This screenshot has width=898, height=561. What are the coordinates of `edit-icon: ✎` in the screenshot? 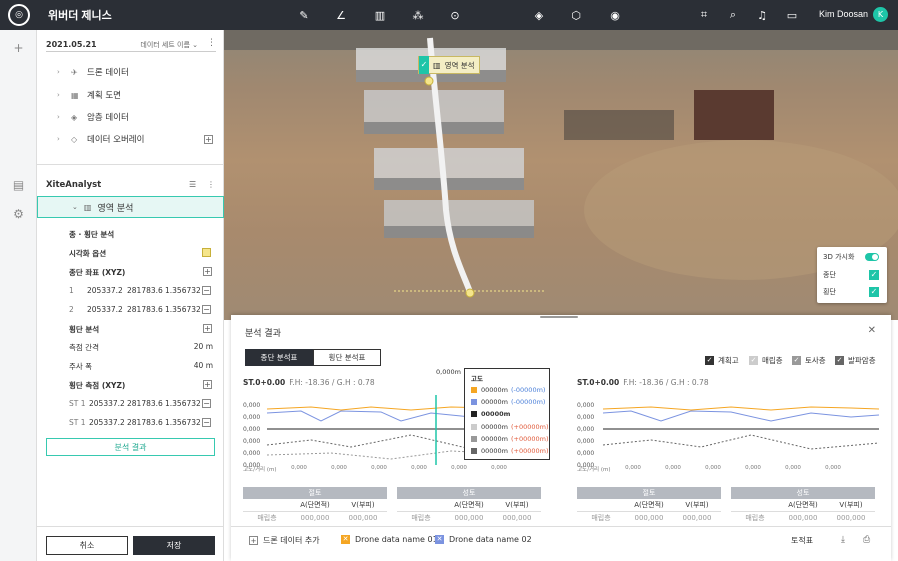 It's located at (304, 15).